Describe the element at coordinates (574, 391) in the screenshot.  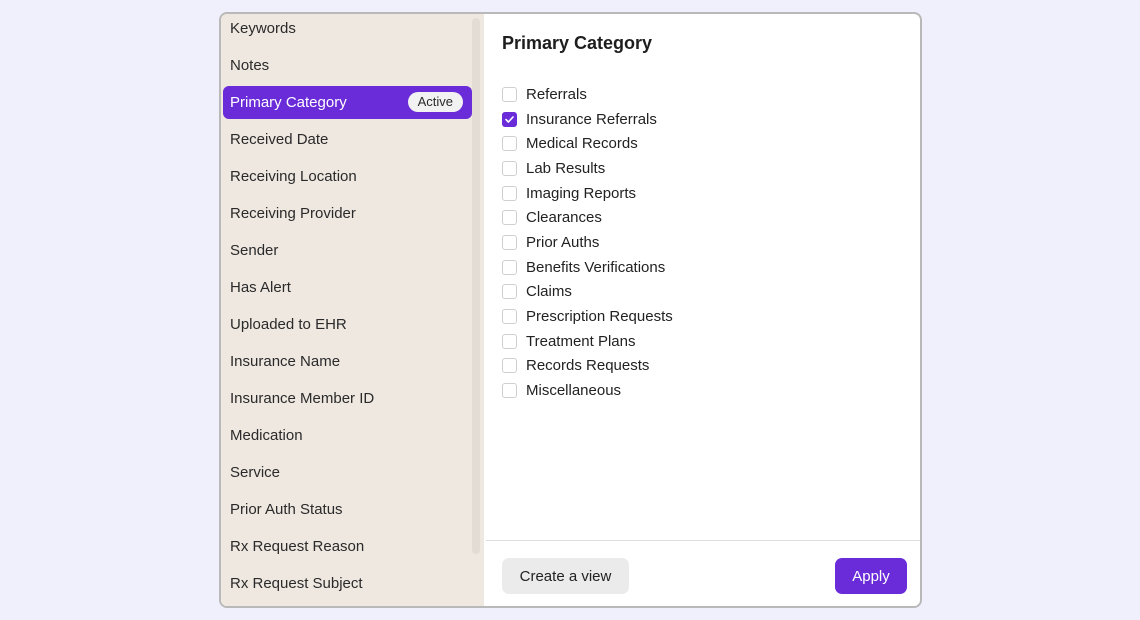
I see `option-label: Miscellaneous` at that location.